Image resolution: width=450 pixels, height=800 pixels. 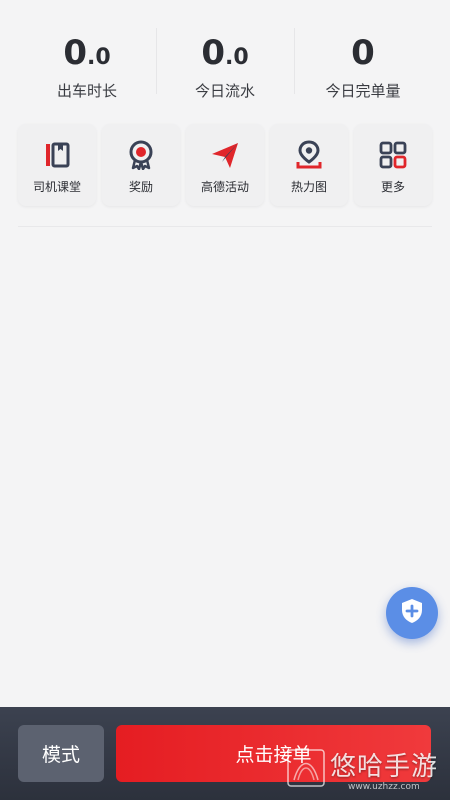 I want to click on stat-drive-time: 0.0 出车时长, so click(x=87, y=63).